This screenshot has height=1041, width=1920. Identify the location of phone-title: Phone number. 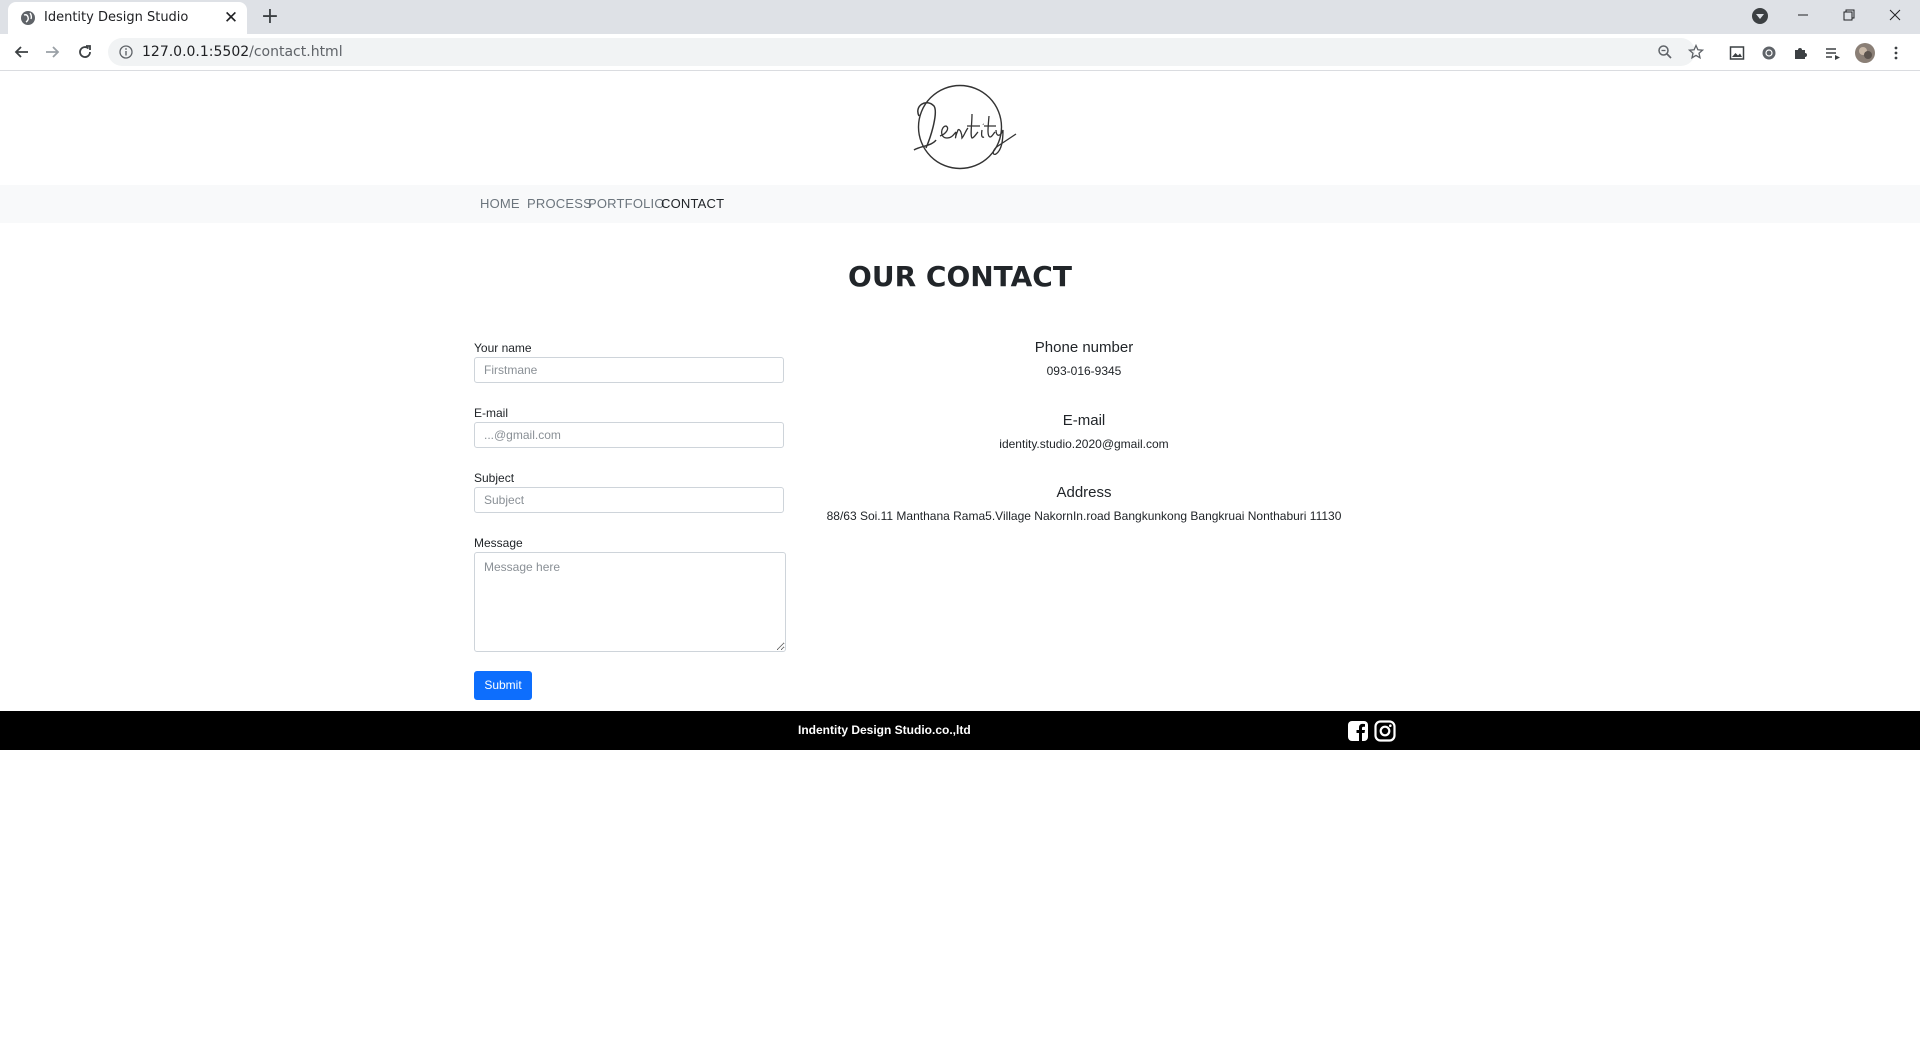
(1084, 347).